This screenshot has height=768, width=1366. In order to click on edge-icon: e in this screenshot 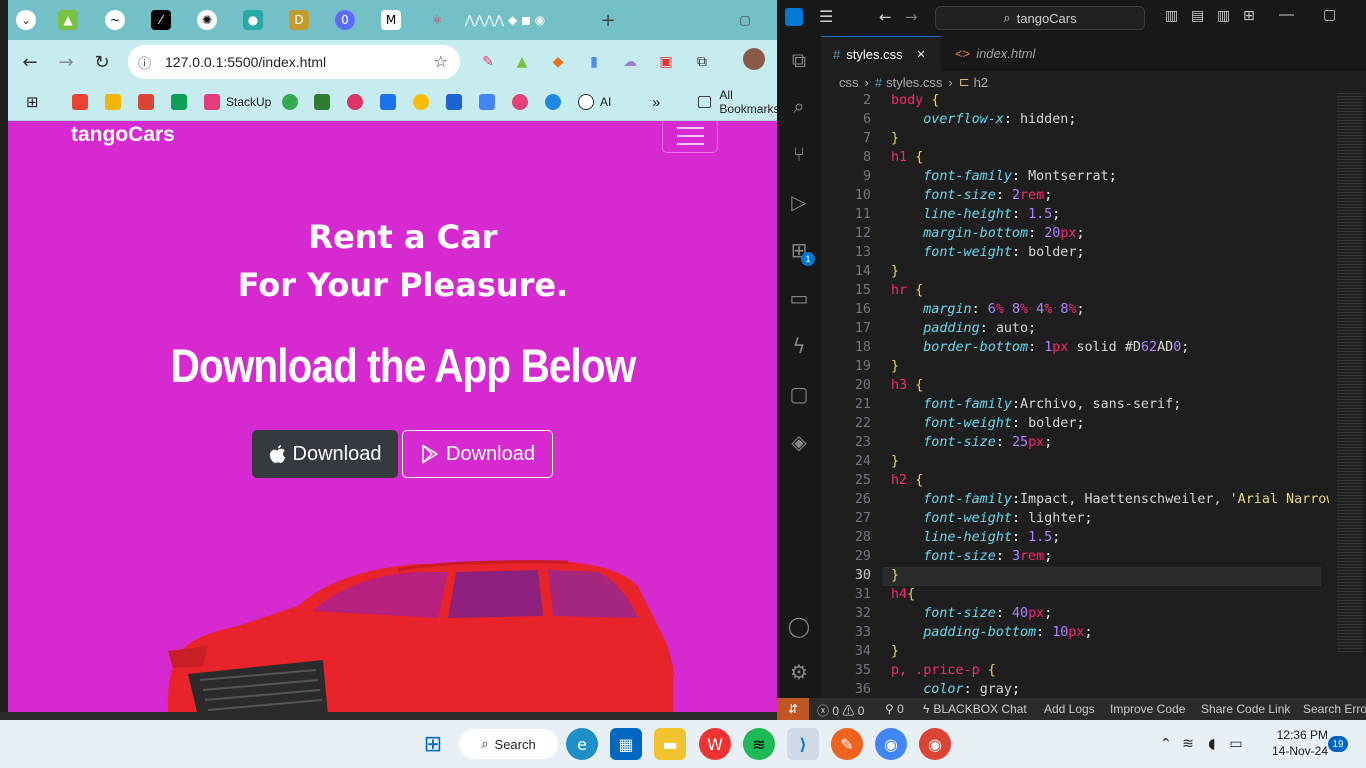, I will do `click(582, 744)`.